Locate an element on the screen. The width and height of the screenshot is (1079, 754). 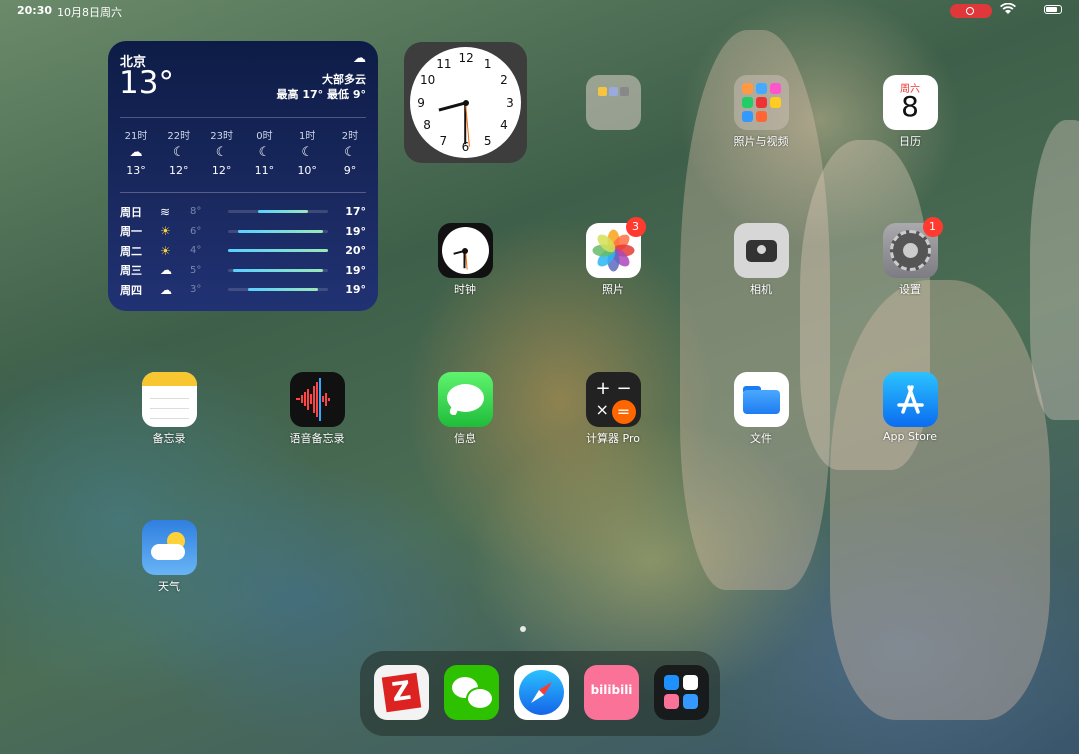
wind-icon: ≋ is located at coordinates (165, 211).